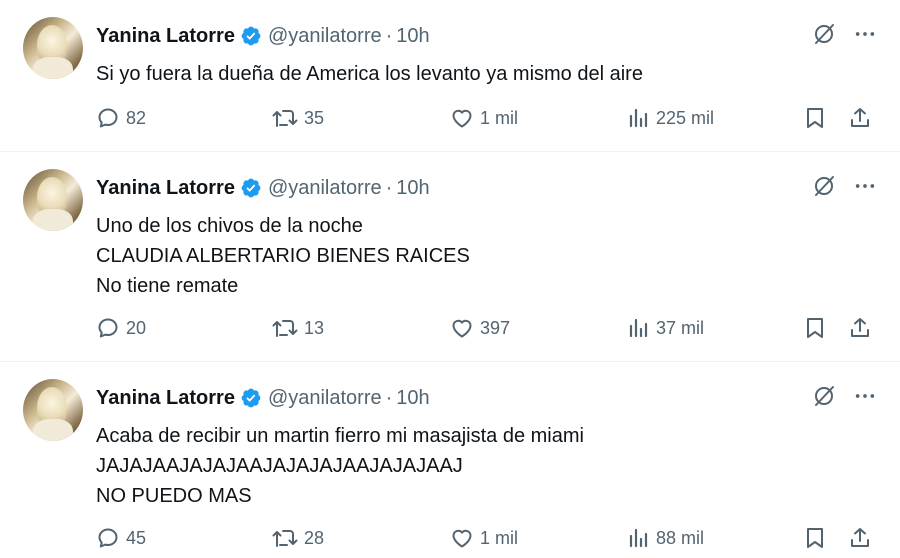 The height and width of the screenshot is (558, 900). What do you see at coordinates (121, 118) in the screenshot?
I see `reply-button: 82` at bounding box center [121, 118].